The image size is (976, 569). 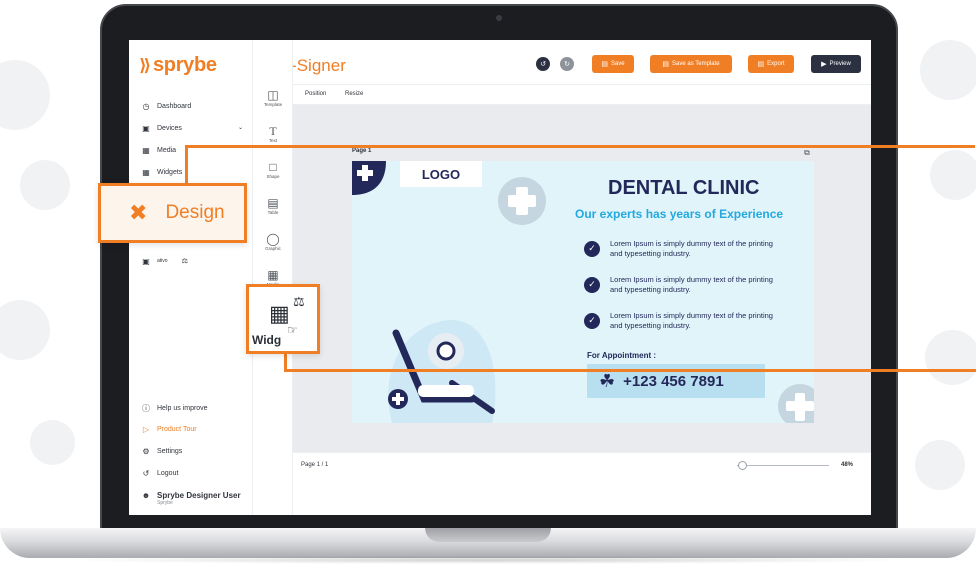 I want to click on laptop-shadow, so click(x=488, y=560).